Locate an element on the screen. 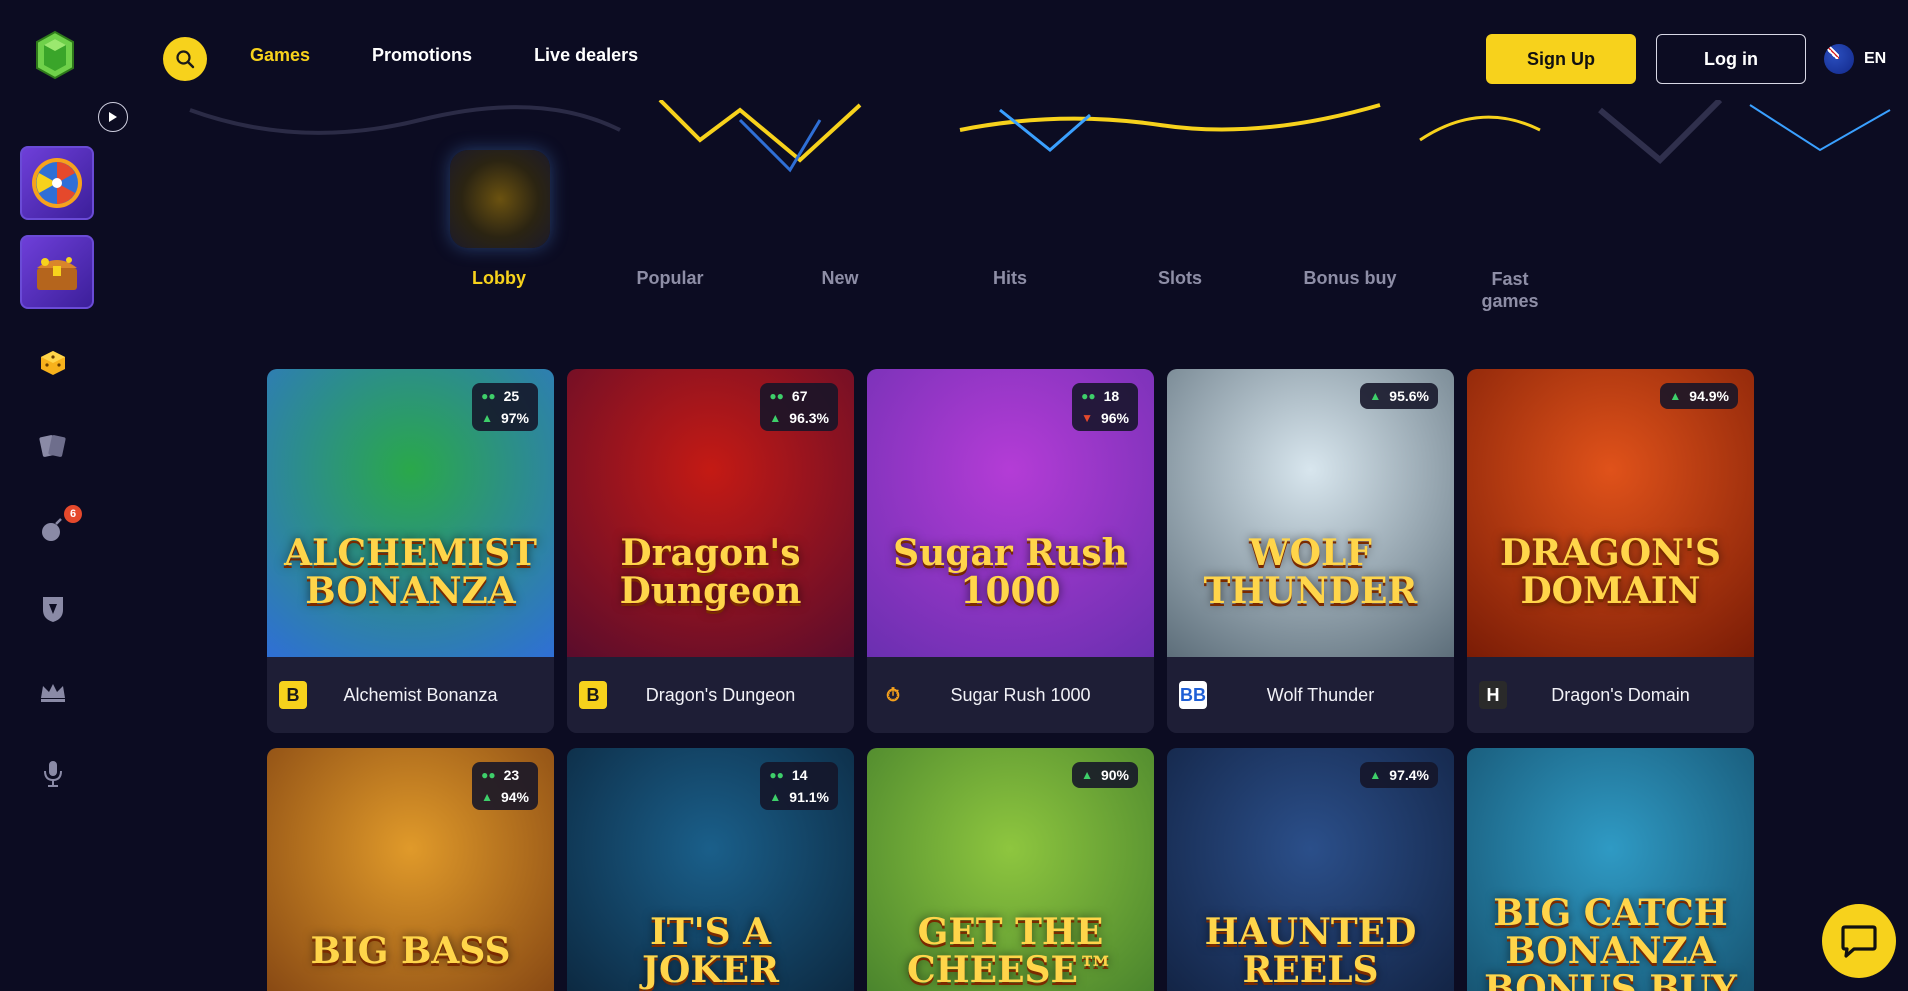 The image size is (1908, 991). game-stats-badge: ▲ 90% is located at coordinates (1105, 775).